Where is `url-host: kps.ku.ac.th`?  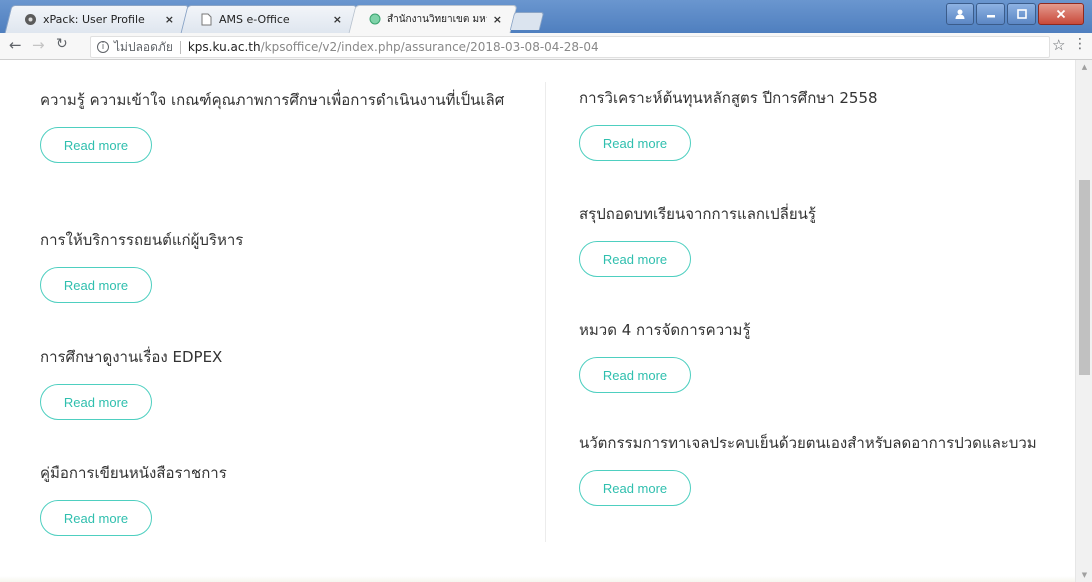 url-host: kps.ku.ac.th is located at coordinates (224, 47).